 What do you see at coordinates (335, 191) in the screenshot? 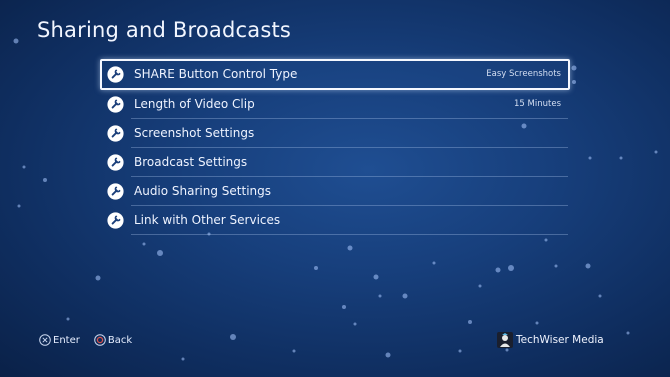
I see `menu-item-audio-sharing-settings: Audio Sharing Settings` at bounding box center [335, 191].